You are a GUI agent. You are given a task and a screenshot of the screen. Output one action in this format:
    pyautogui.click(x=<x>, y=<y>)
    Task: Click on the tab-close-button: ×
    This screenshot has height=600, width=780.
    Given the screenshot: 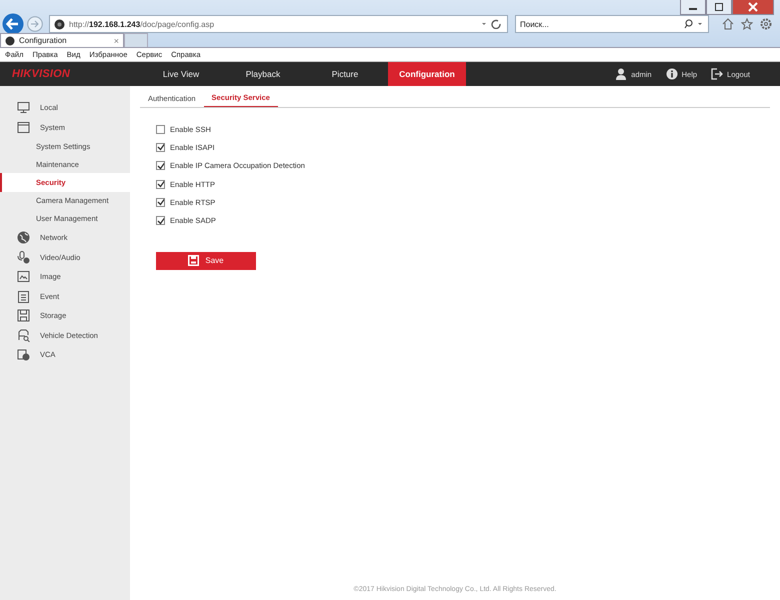 What is the action you would take?
    pyautogui.click(x=116, y=41)
    